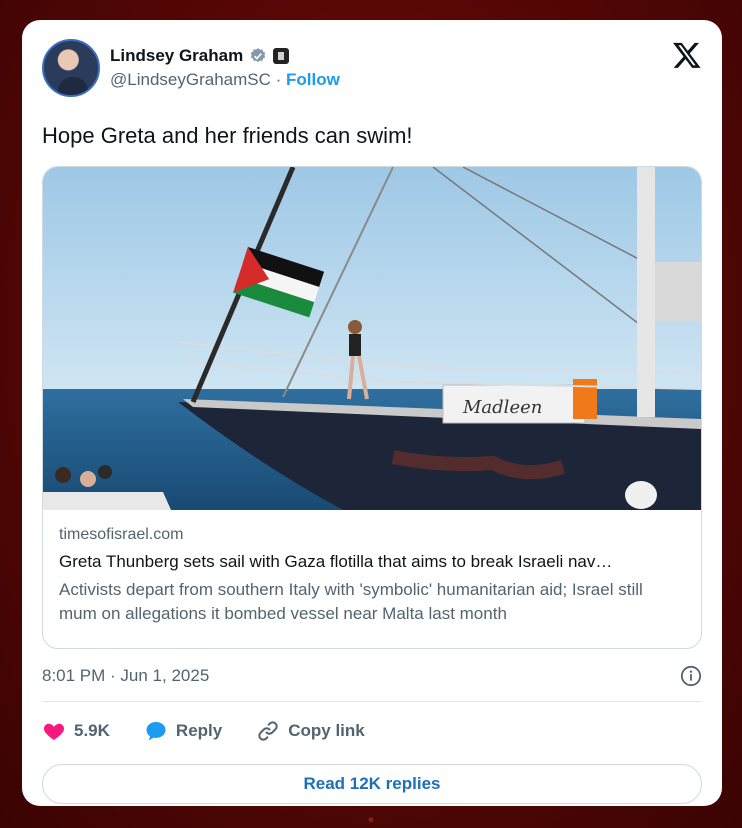 This screenshot has height=828, width=742. What do you see at coordinates (502, 407) in the screenshot?
I see `boat-name: Madleen` at bounding box center [502, 407].